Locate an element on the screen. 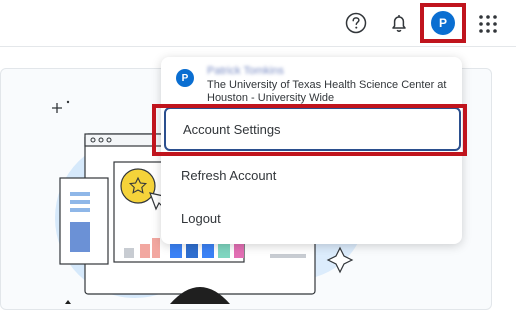 This screenshot has height=310, width=516. user-name: Patrick Tomkins is located at coordinates (245, 71).